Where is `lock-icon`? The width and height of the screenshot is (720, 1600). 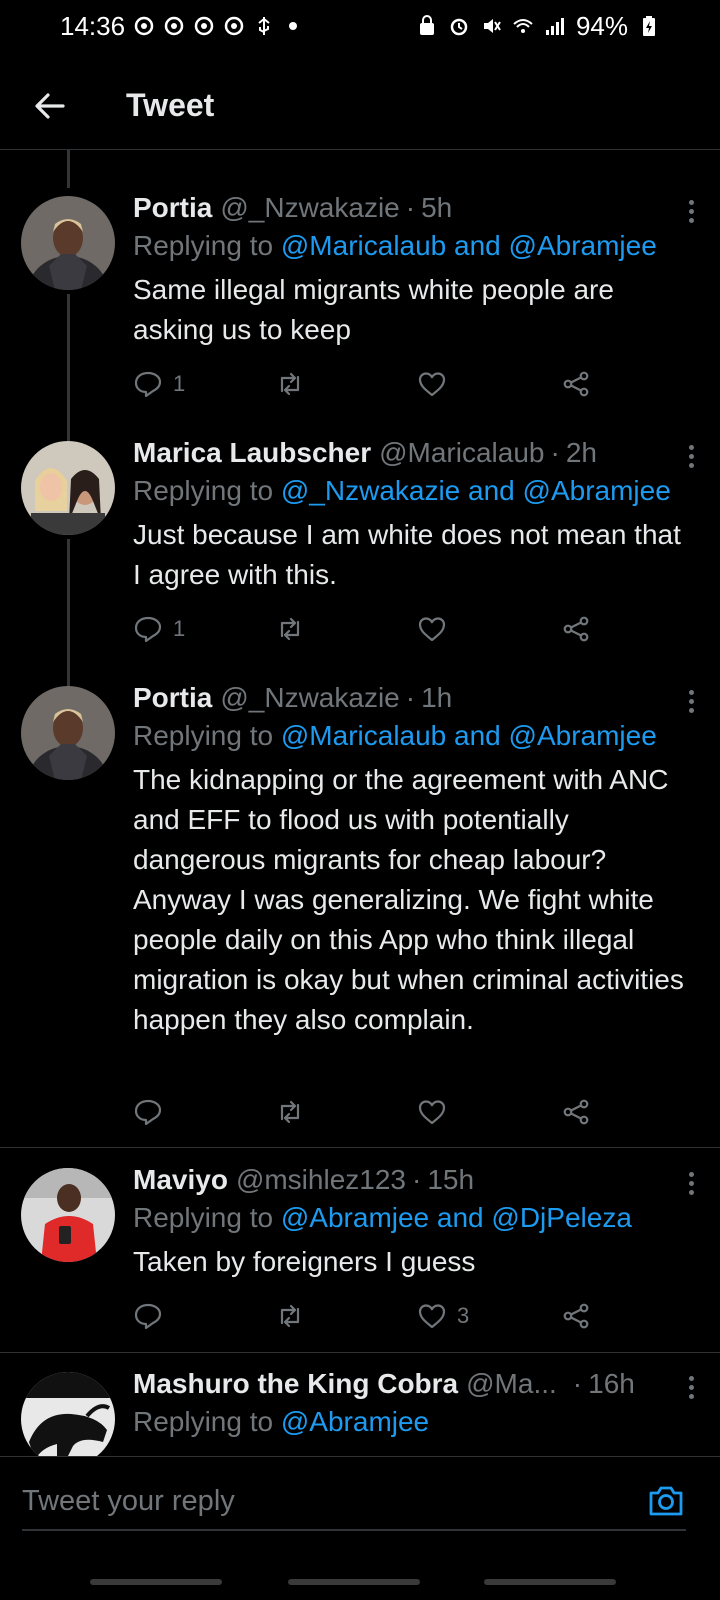
lock-icon is located at coordinates (426, 25).